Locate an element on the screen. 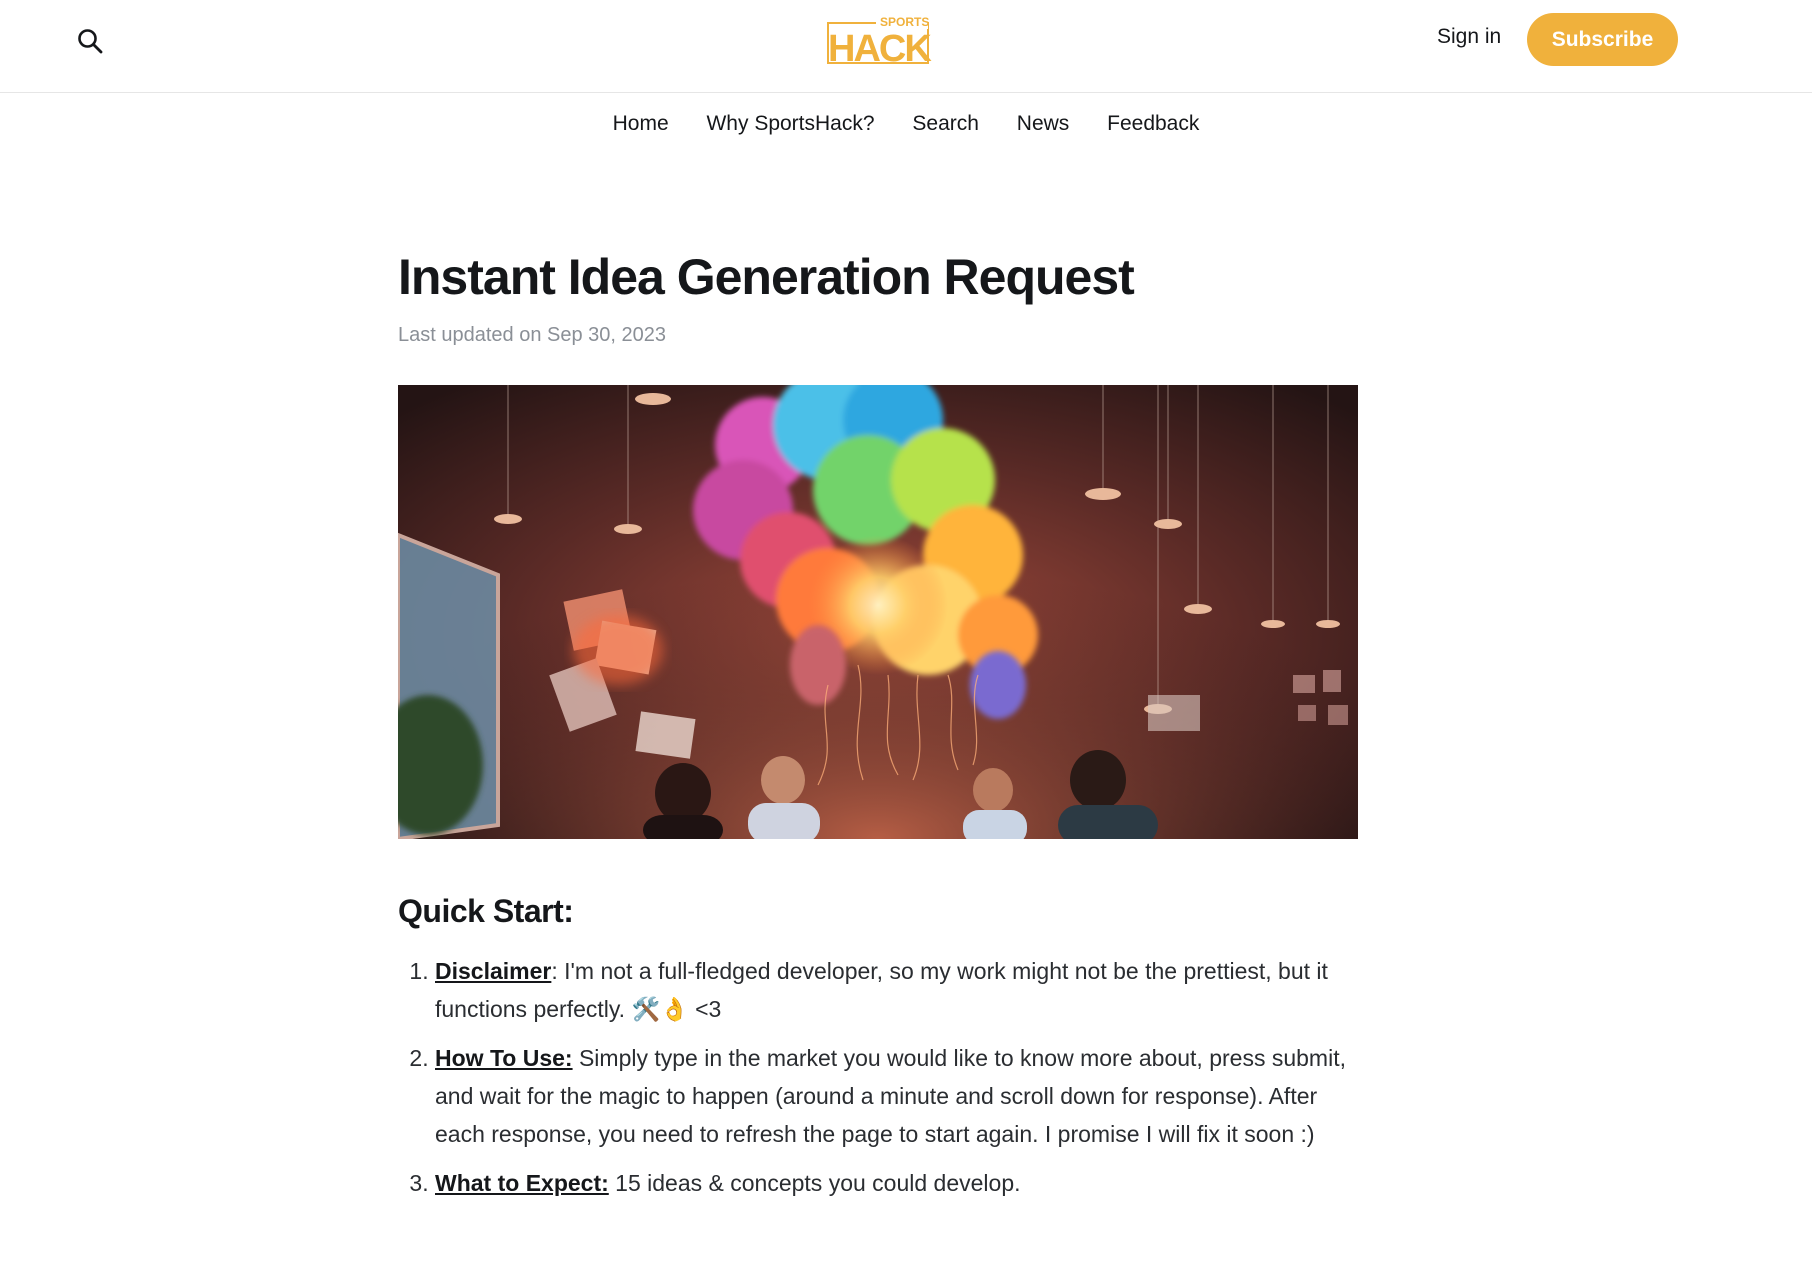 The width and height of the screenshot is (1812, 1264). nav-item-feedback: Feedback is located at coordinates (1153, 124).